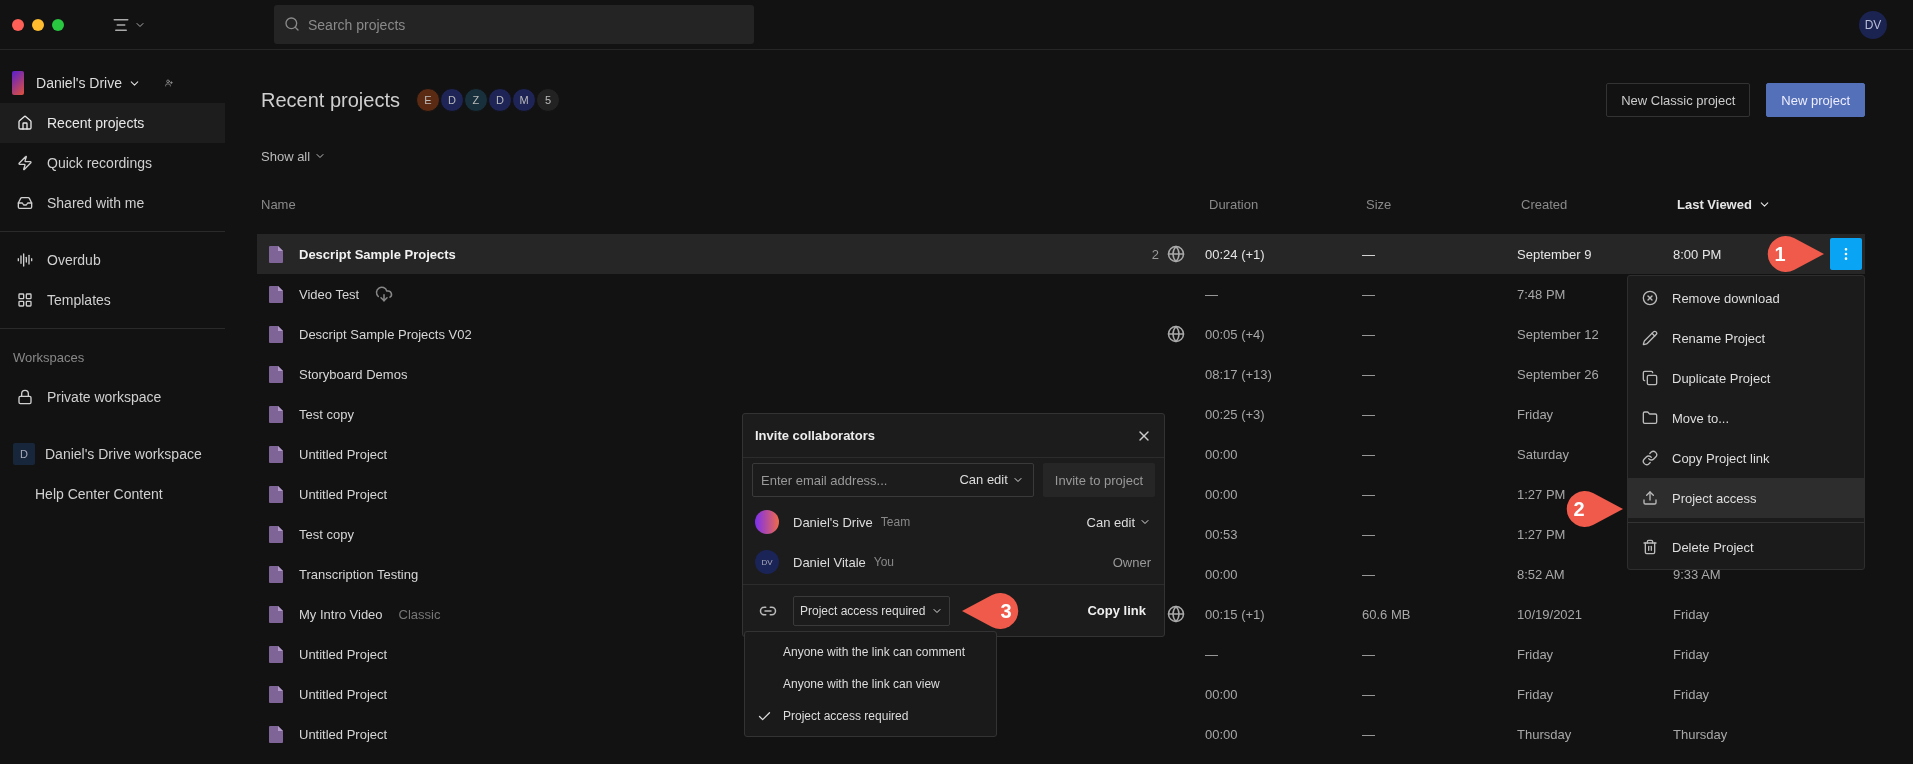  Describe the element at coordinates (1543, 454) in the screenshot. I see `created-cell: Saturday` at that location.